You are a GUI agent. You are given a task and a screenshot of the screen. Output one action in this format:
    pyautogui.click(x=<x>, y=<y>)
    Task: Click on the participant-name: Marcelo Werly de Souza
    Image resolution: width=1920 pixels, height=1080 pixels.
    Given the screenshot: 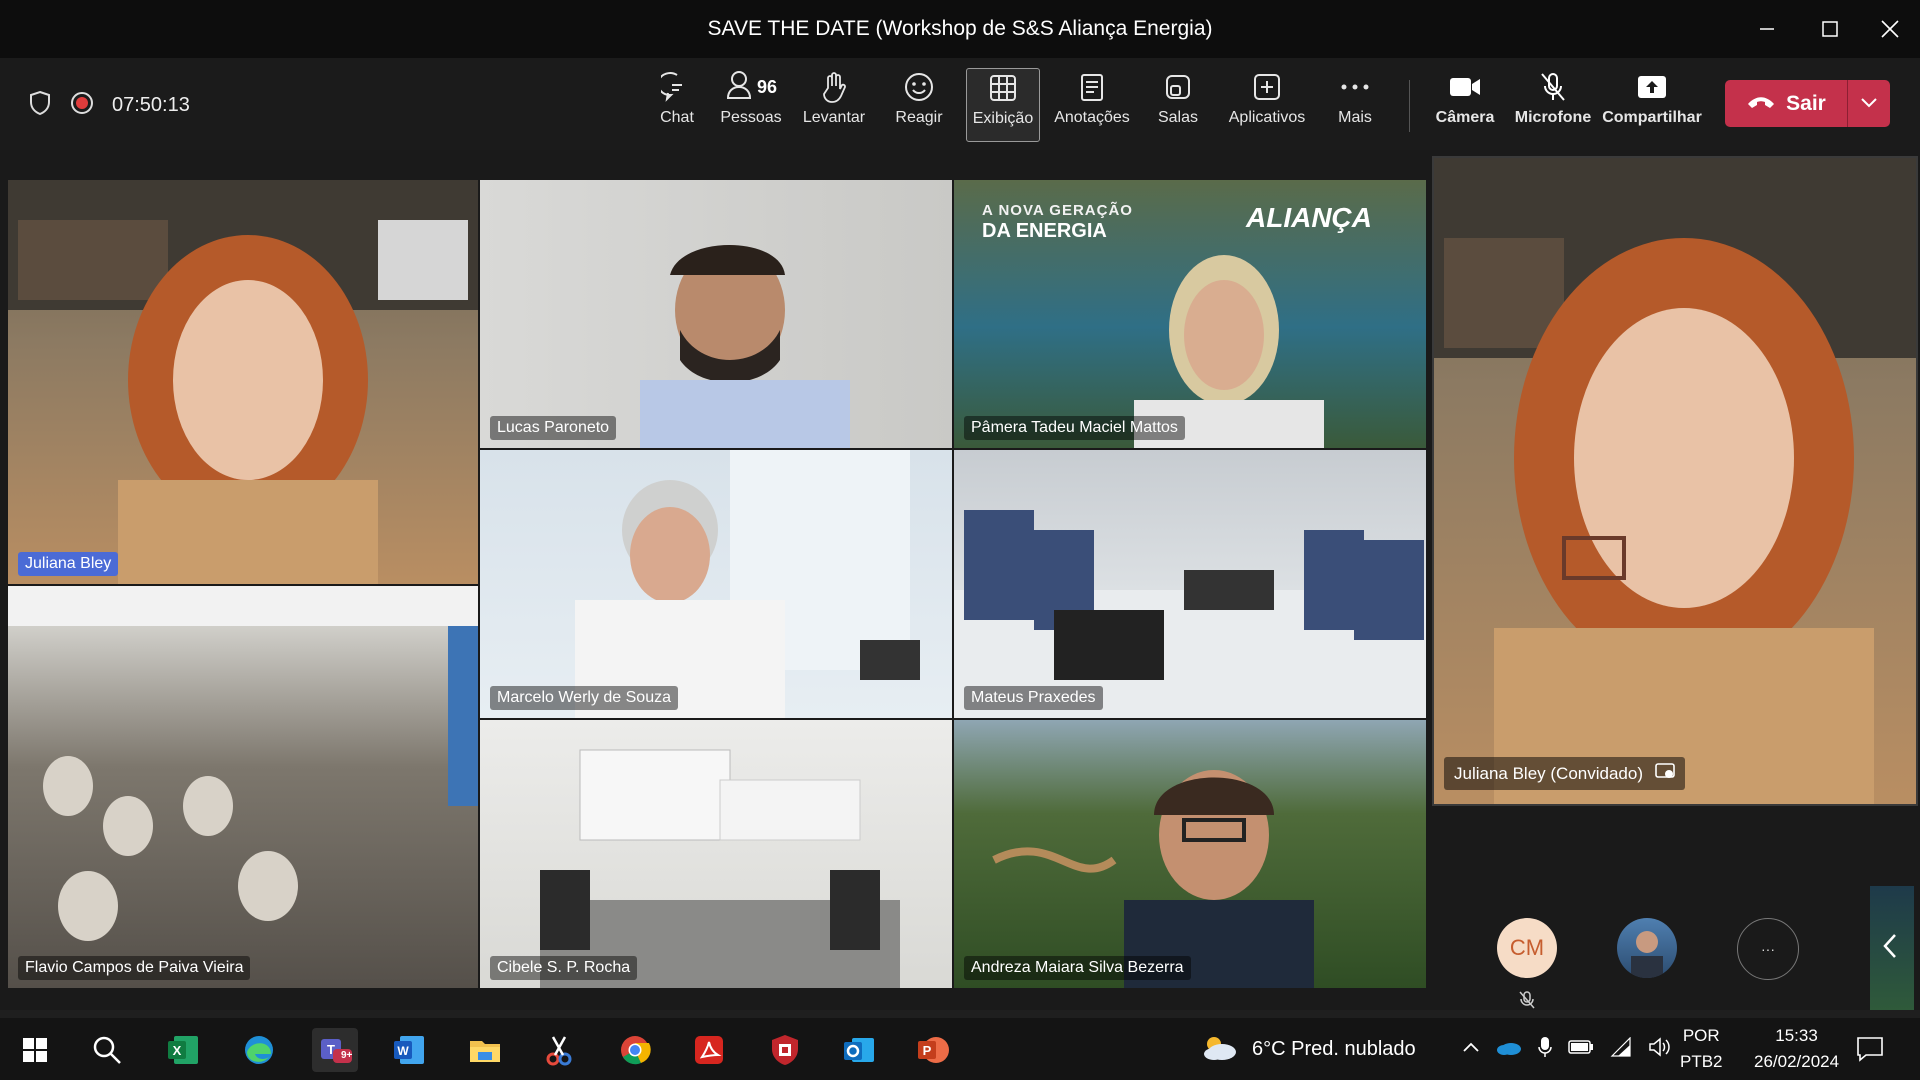 What is the action you would take?
    pyautogui.click(x=584, y=698)
    